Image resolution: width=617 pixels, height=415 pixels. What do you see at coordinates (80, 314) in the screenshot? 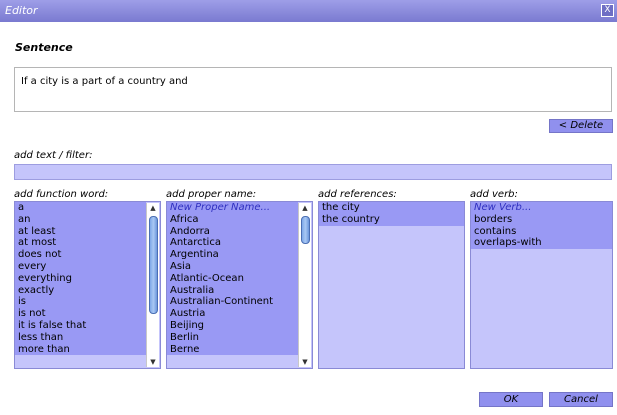
I see `list-item: is not` at bounding box center [80, 314].